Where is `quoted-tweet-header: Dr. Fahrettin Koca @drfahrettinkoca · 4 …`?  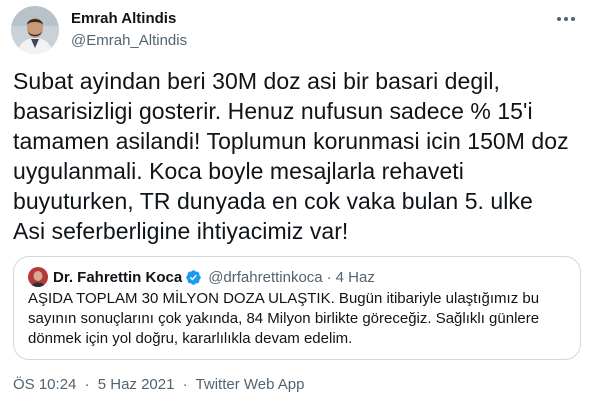
quoted-tweet-header: Dr. Fahrettin Koca @drfahrettinkoca · 4 … is located at coordinates (201, 277).